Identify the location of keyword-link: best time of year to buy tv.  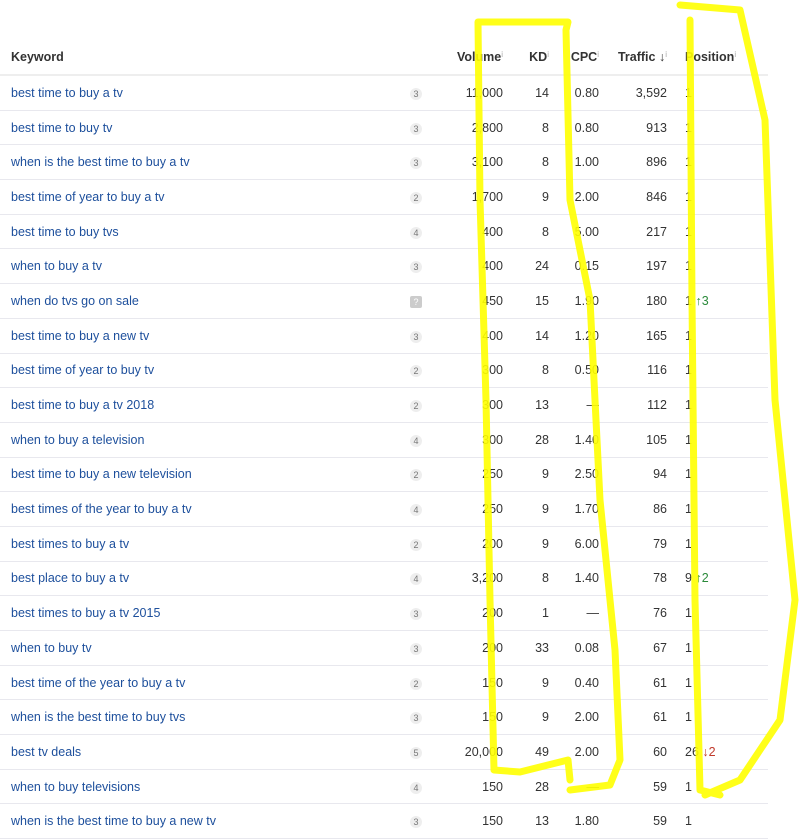
(82, 370).